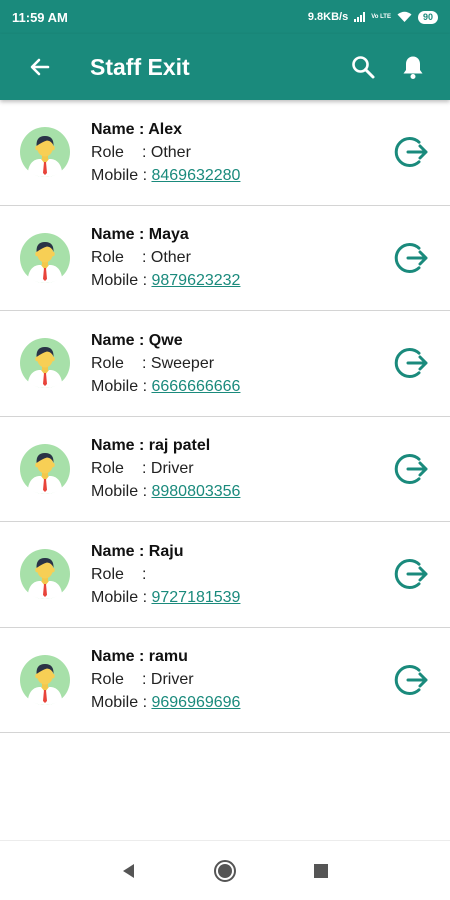 This screenshot has height=900, width=450. I want to click on staff-mobile-link: 9879623232, so click(195, 280).